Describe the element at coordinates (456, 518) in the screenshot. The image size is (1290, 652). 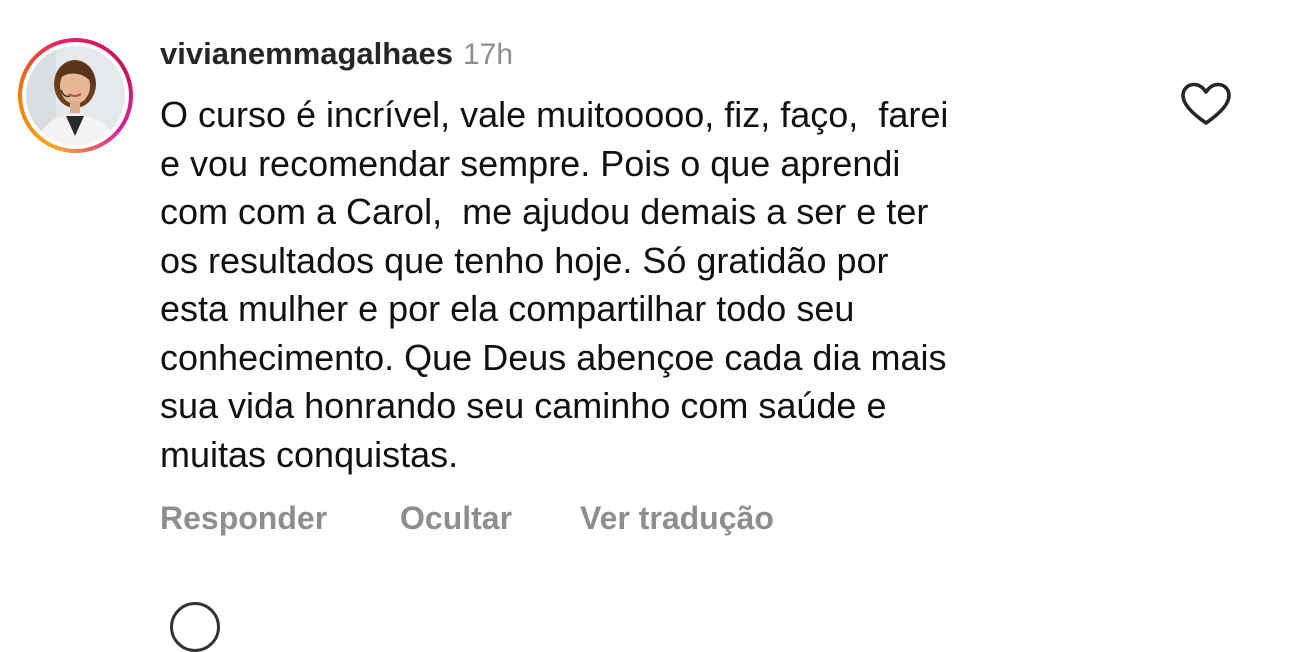
I see `hide-button: Ocultar` at that location.